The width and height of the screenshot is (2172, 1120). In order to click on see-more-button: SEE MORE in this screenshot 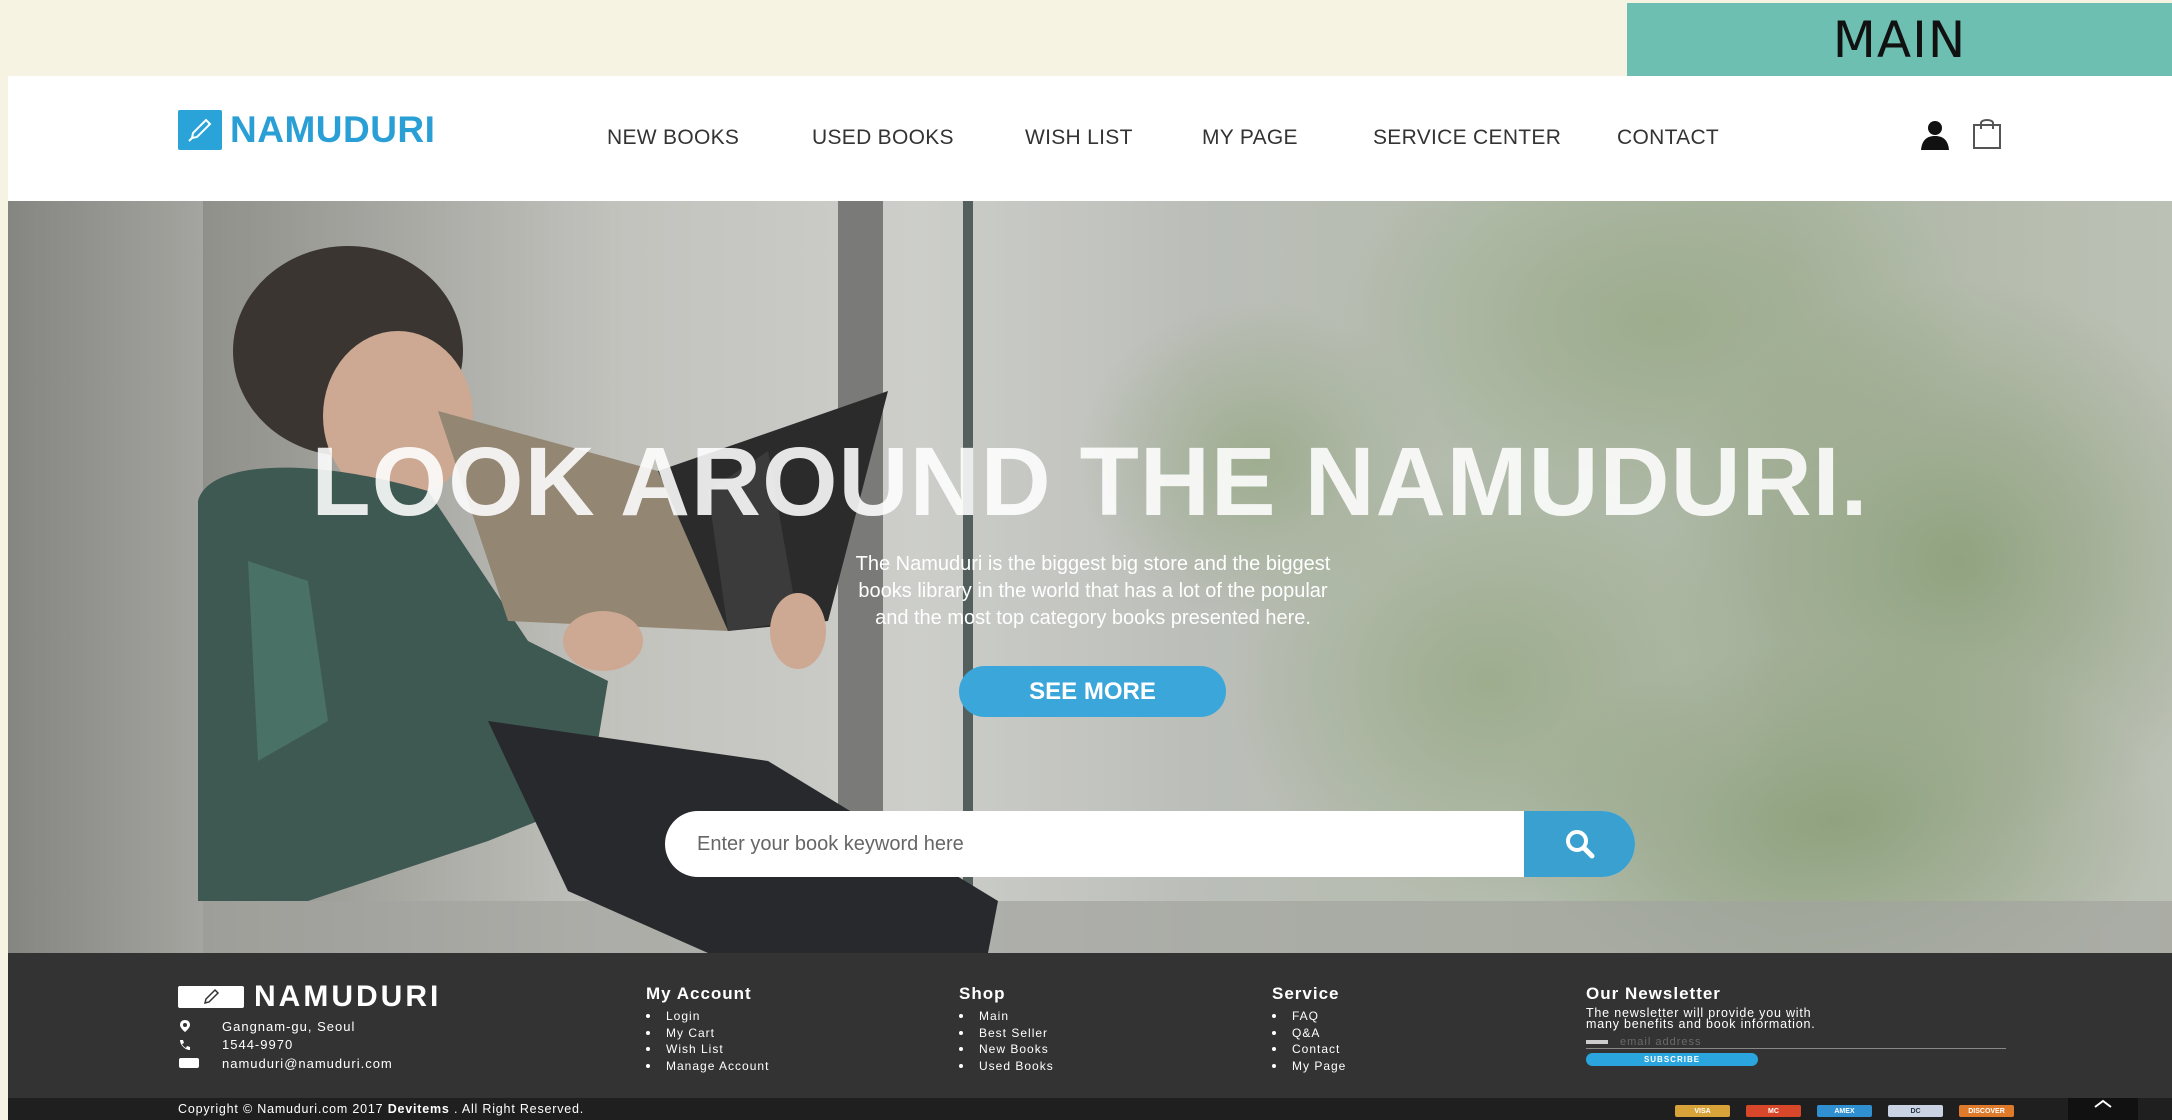, I will do `click(1092, 691)`.